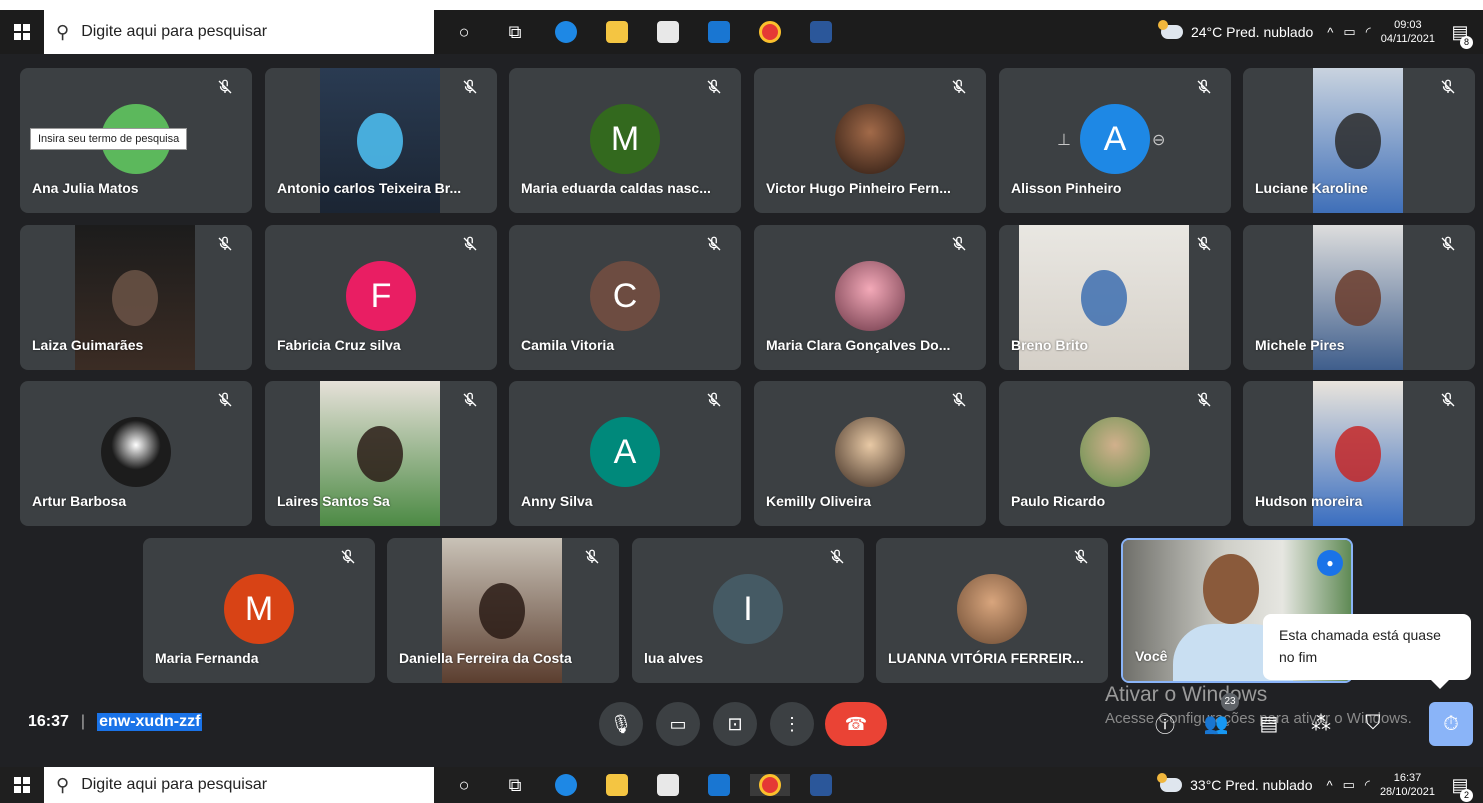 The width and height of the screenshot is (1483, 803). What do you see at coordinates (174, 31) in the screenshot?
I see `taskbar-search-placeholder: Digite aqui para pesquisar` at bounding box center [174, 31].